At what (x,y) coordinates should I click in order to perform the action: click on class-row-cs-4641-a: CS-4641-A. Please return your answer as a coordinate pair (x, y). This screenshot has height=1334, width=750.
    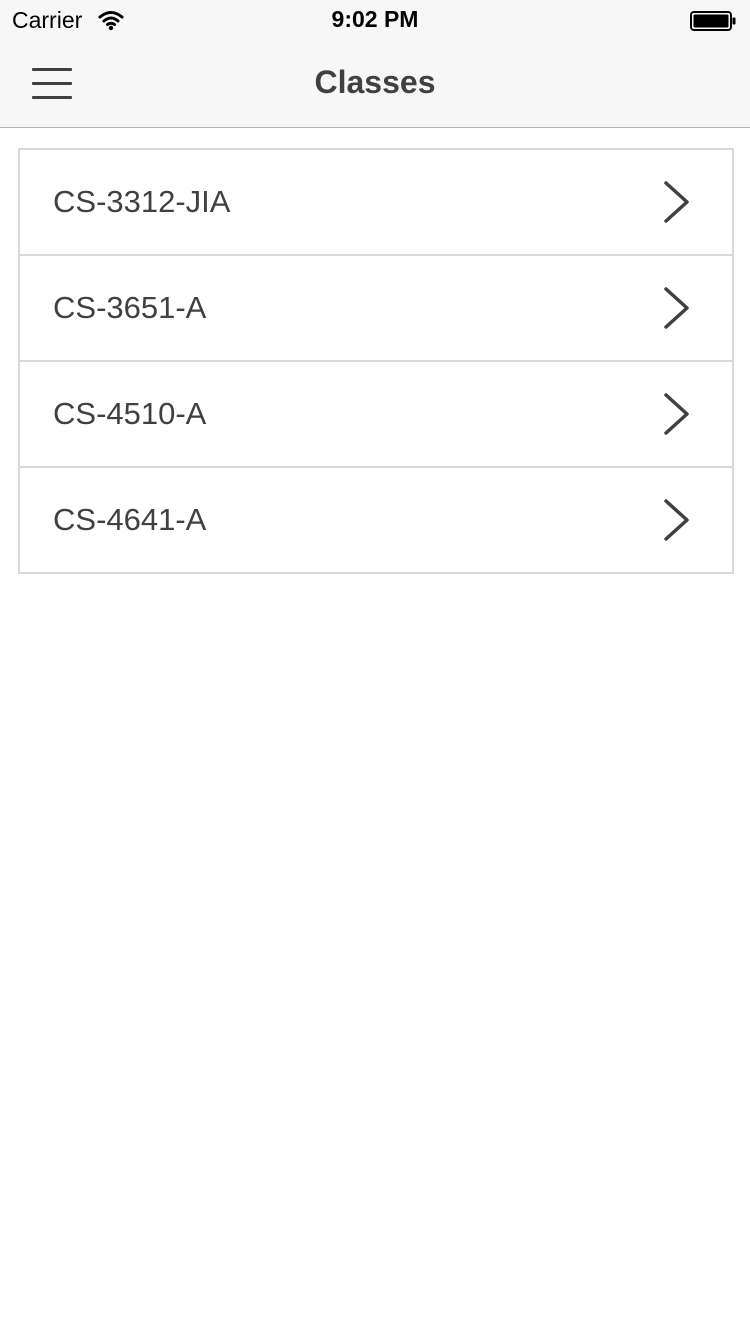
    Looking at the image, I should click on (376, 521).